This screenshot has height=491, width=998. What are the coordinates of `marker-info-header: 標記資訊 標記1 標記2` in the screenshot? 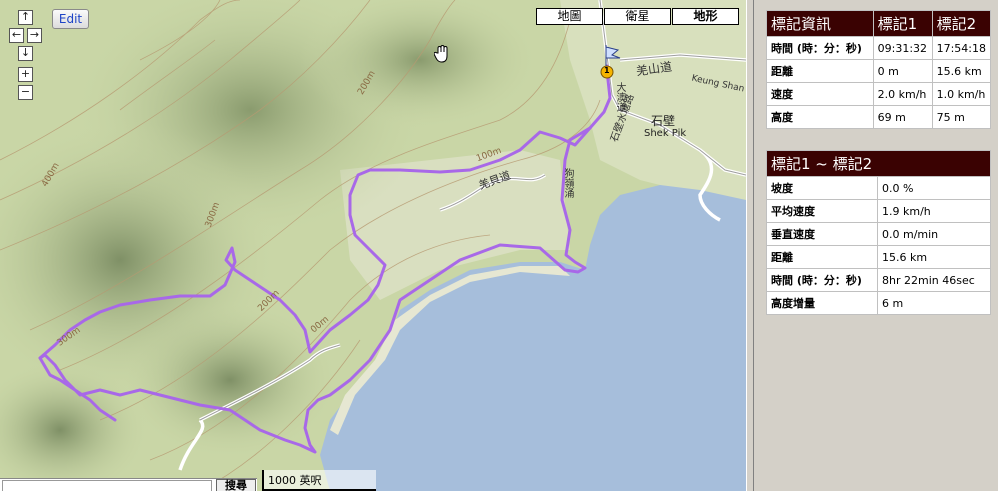 It's located at (879, 23).